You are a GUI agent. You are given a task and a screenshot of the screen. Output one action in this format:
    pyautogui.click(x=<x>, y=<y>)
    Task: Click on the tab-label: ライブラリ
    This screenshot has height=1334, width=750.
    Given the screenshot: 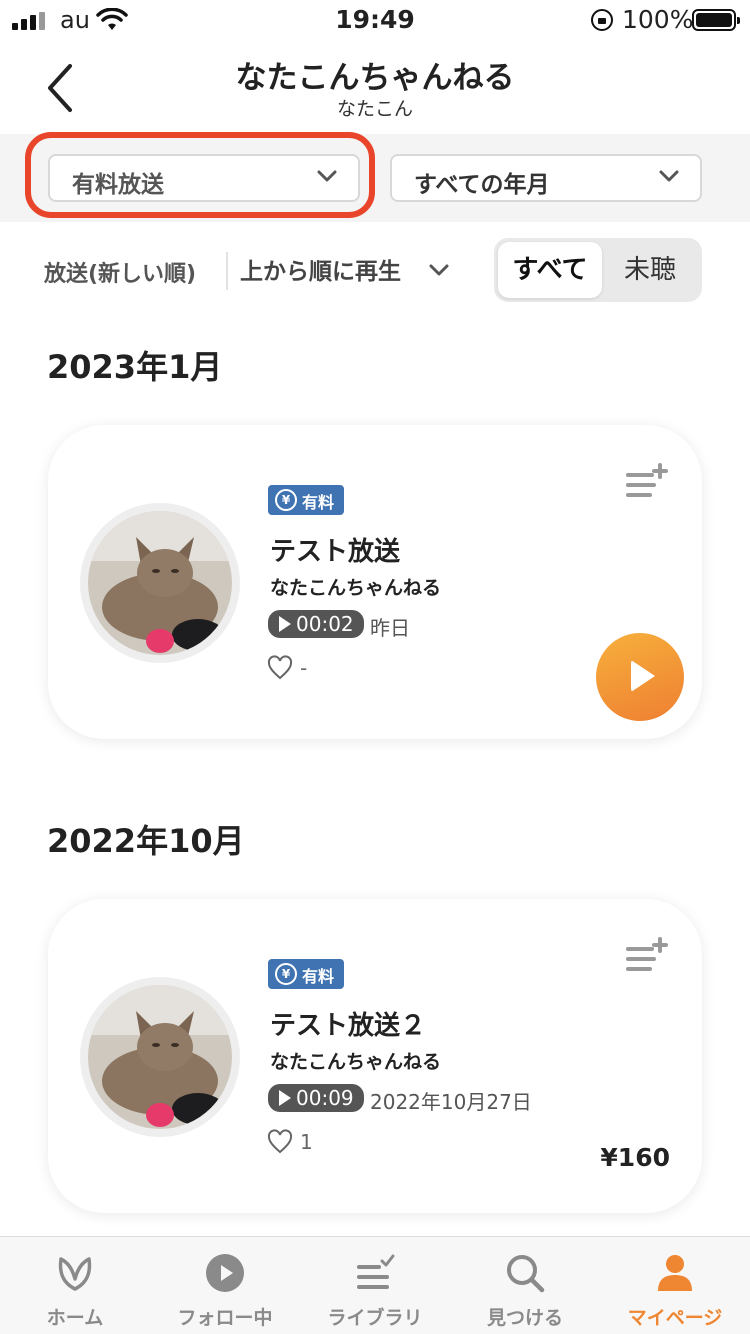 What is the action you would take?
    pyautogui.click(x=375, y=1318)
    